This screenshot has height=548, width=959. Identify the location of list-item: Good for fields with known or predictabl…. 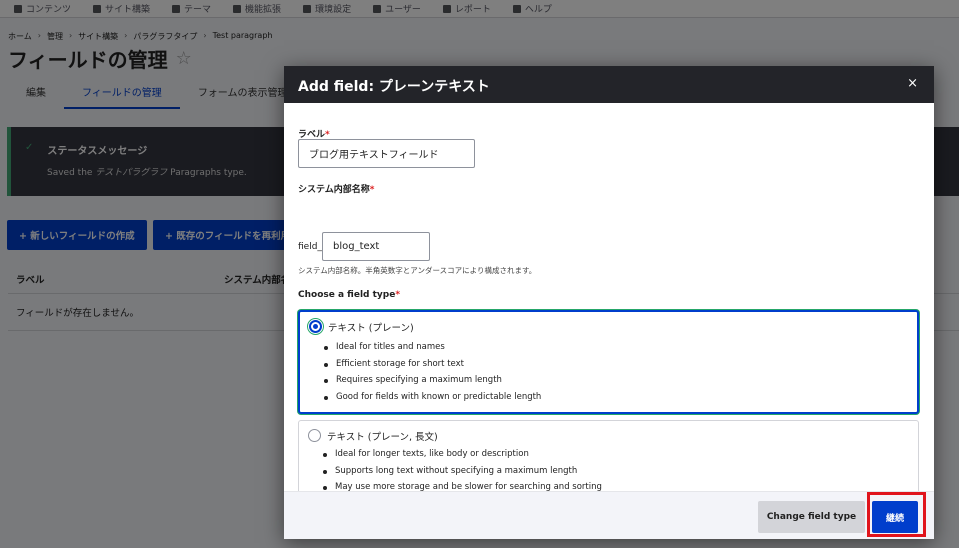
(431, 397).